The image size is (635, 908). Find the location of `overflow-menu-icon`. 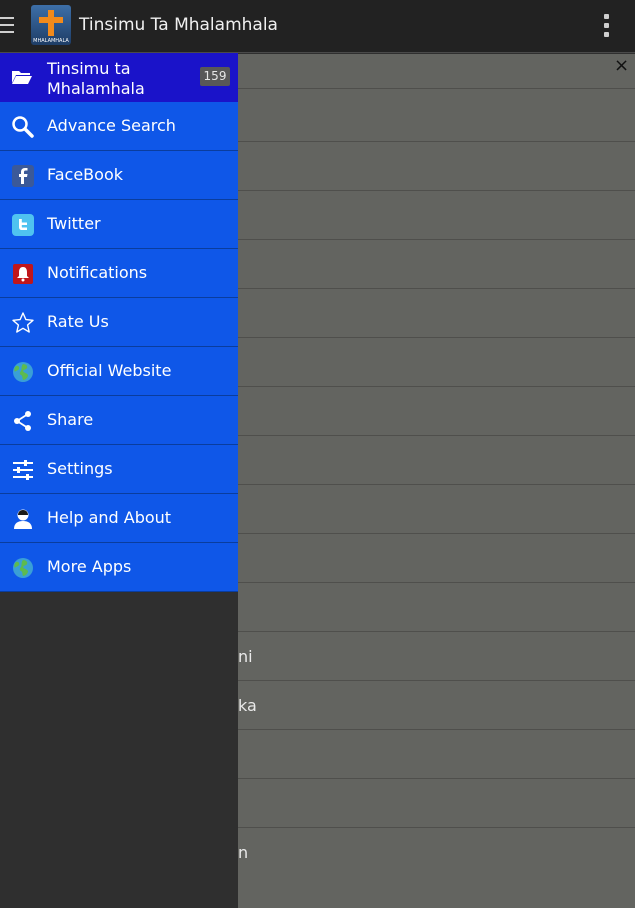

overflow-menu-icon is located at coordinates (607, 26).